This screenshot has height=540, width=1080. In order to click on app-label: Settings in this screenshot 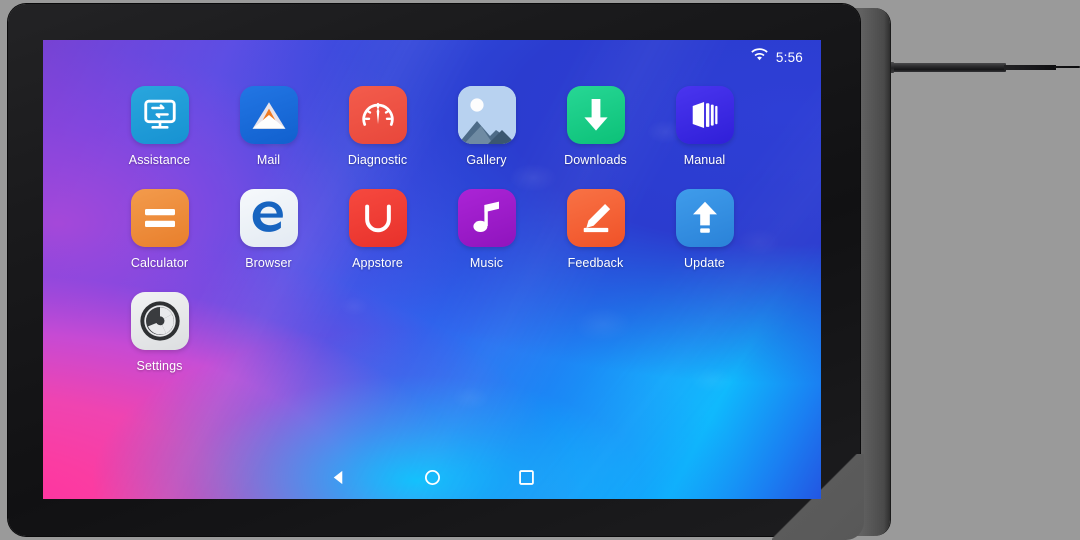, I will do `click(159, 366)`.